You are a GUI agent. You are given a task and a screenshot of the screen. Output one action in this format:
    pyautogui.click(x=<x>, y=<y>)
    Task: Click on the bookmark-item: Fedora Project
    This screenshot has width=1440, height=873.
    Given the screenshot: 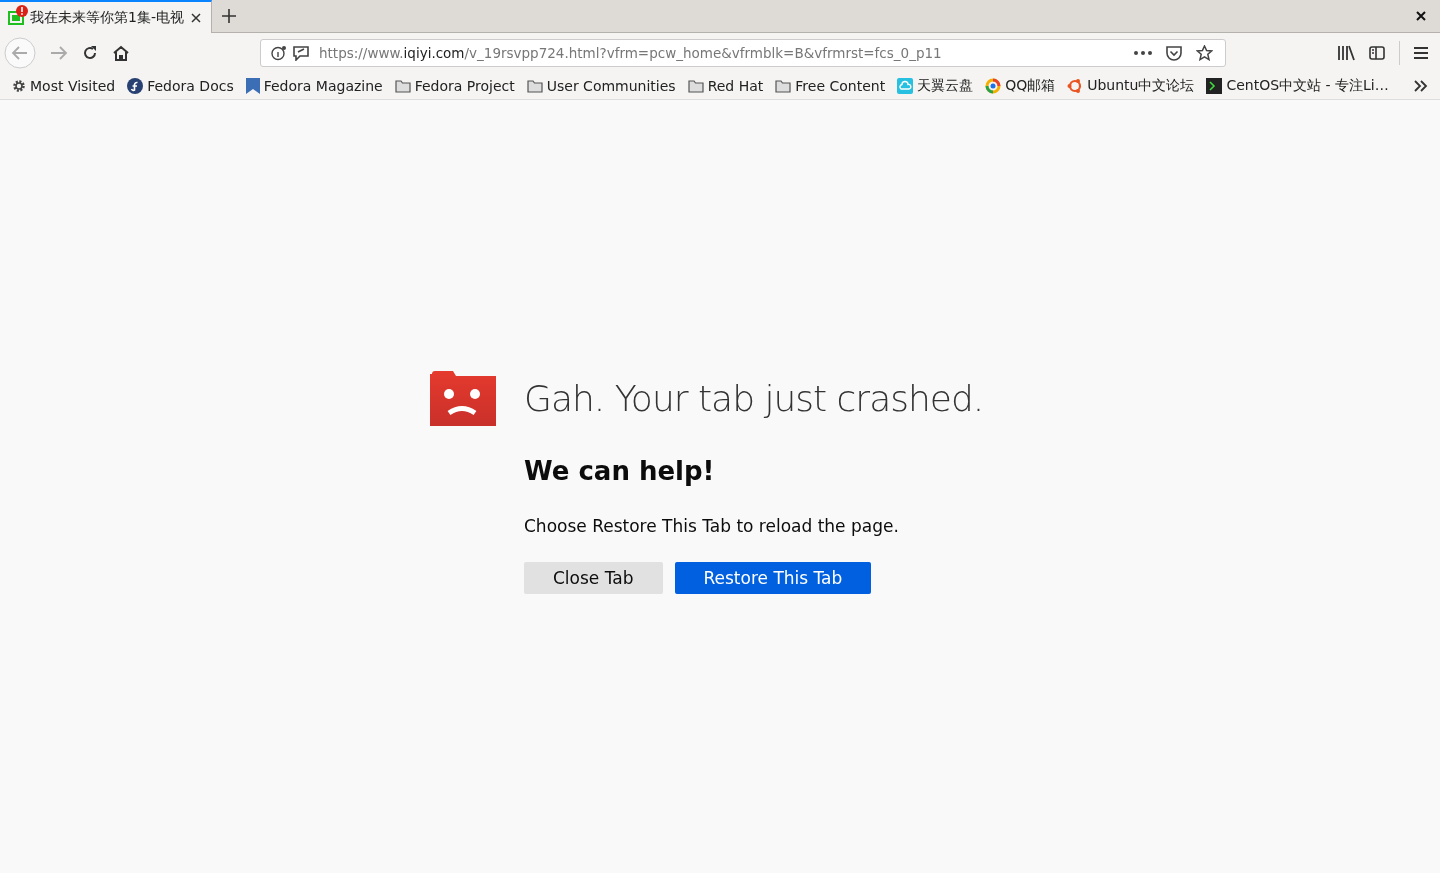 What is the action you would take?
    pyautogui.click(x=464, y=86)
    